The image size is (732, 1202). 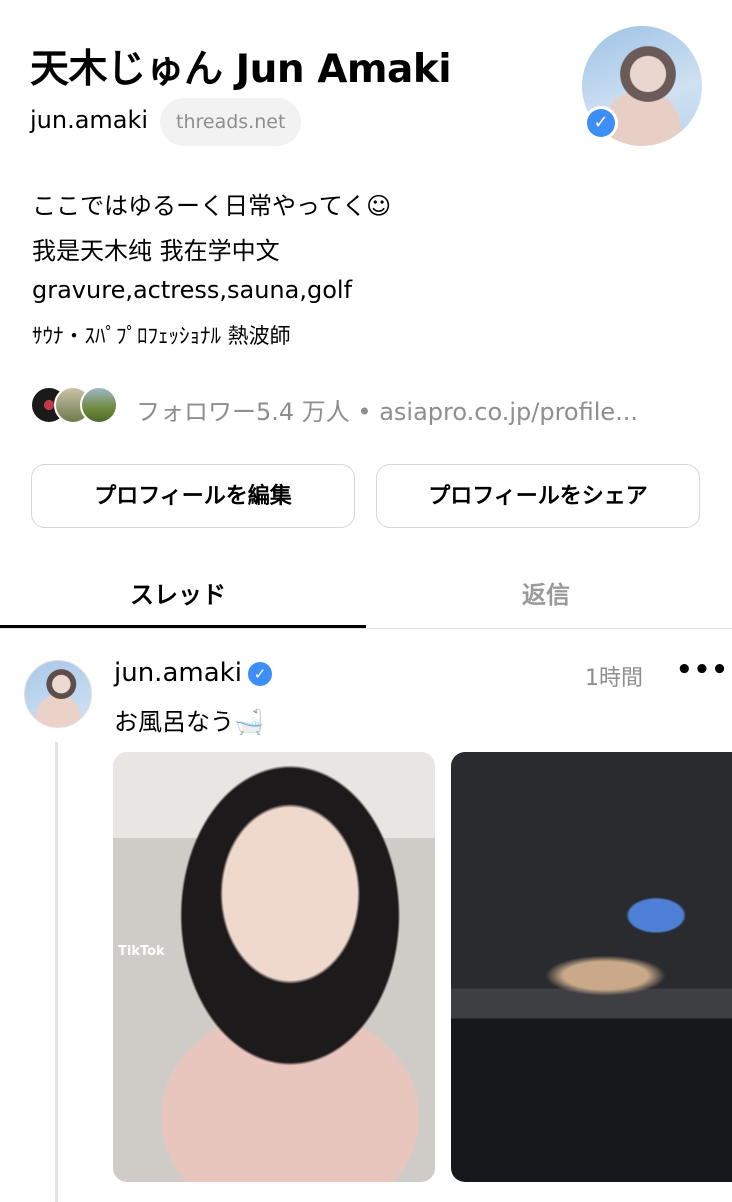 I want to click on tab-replies: 返信, so click(x=546, y=592).